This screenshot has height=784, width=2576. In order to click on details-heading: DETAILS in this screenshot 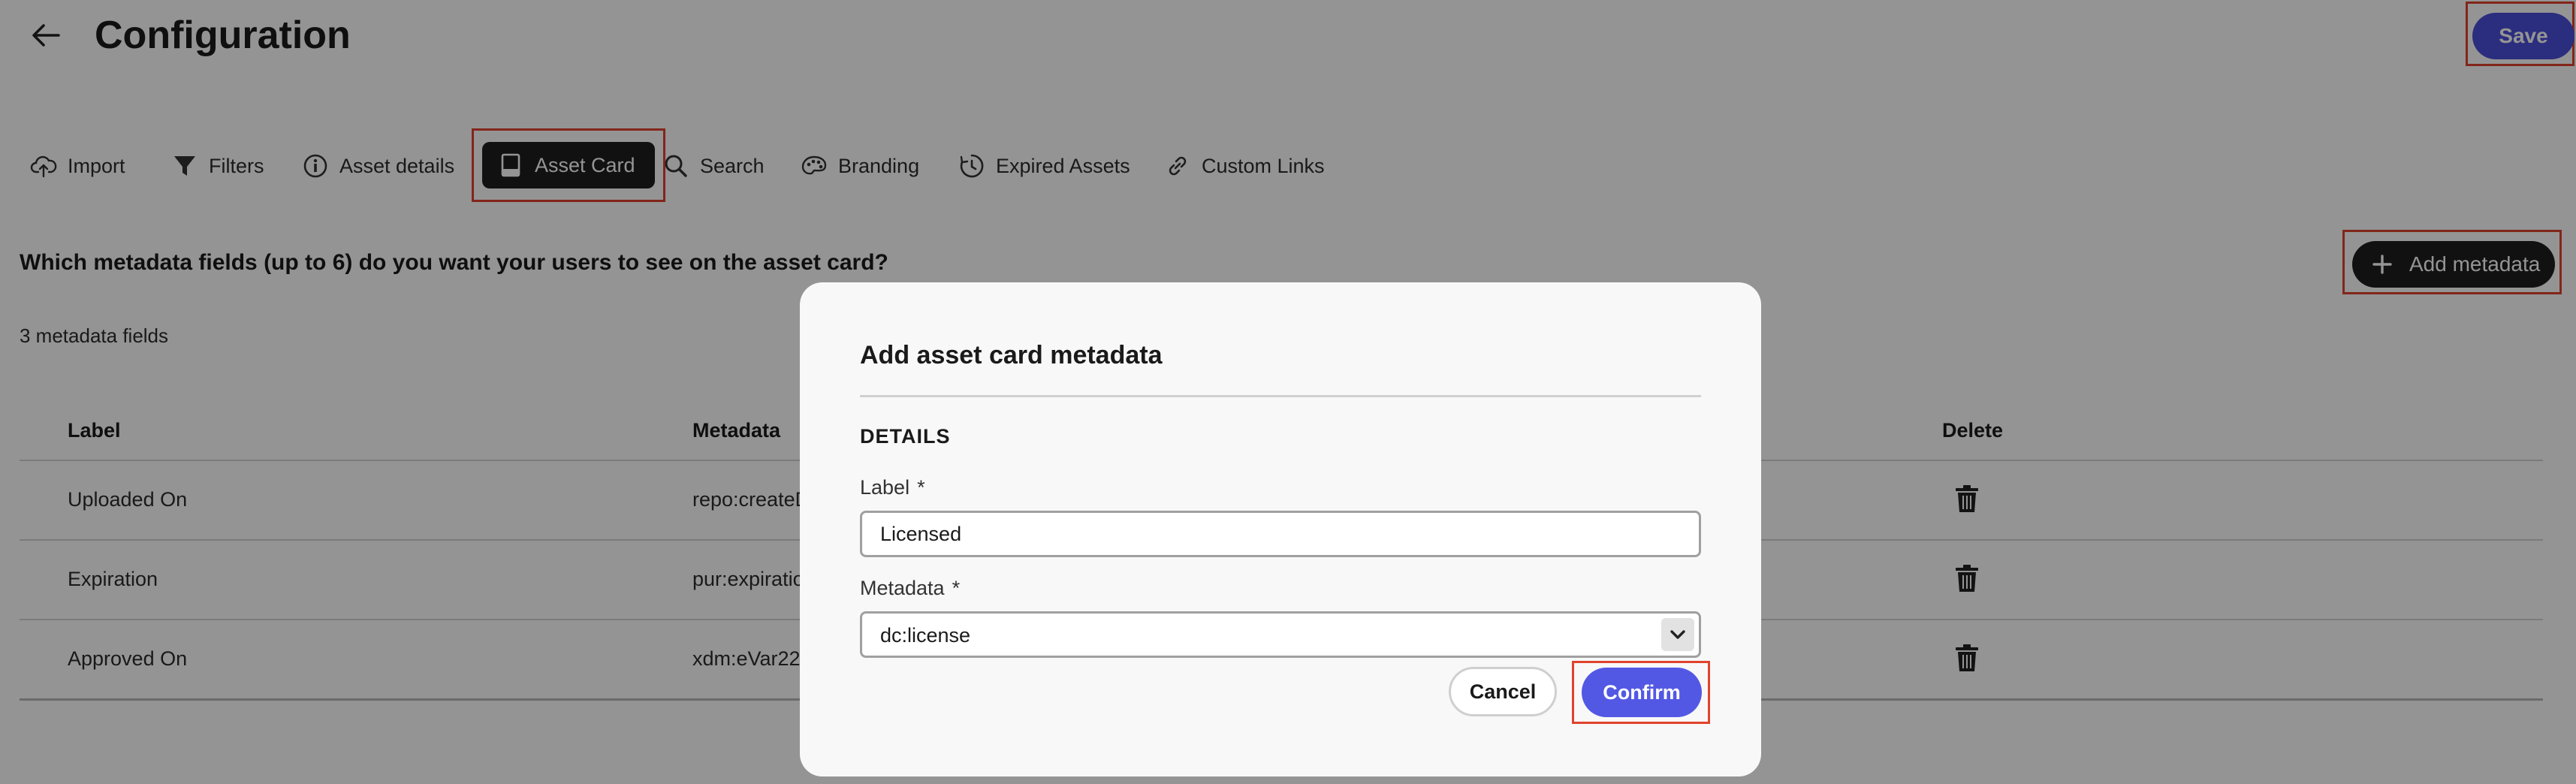, I will do `click(905, 437)`.